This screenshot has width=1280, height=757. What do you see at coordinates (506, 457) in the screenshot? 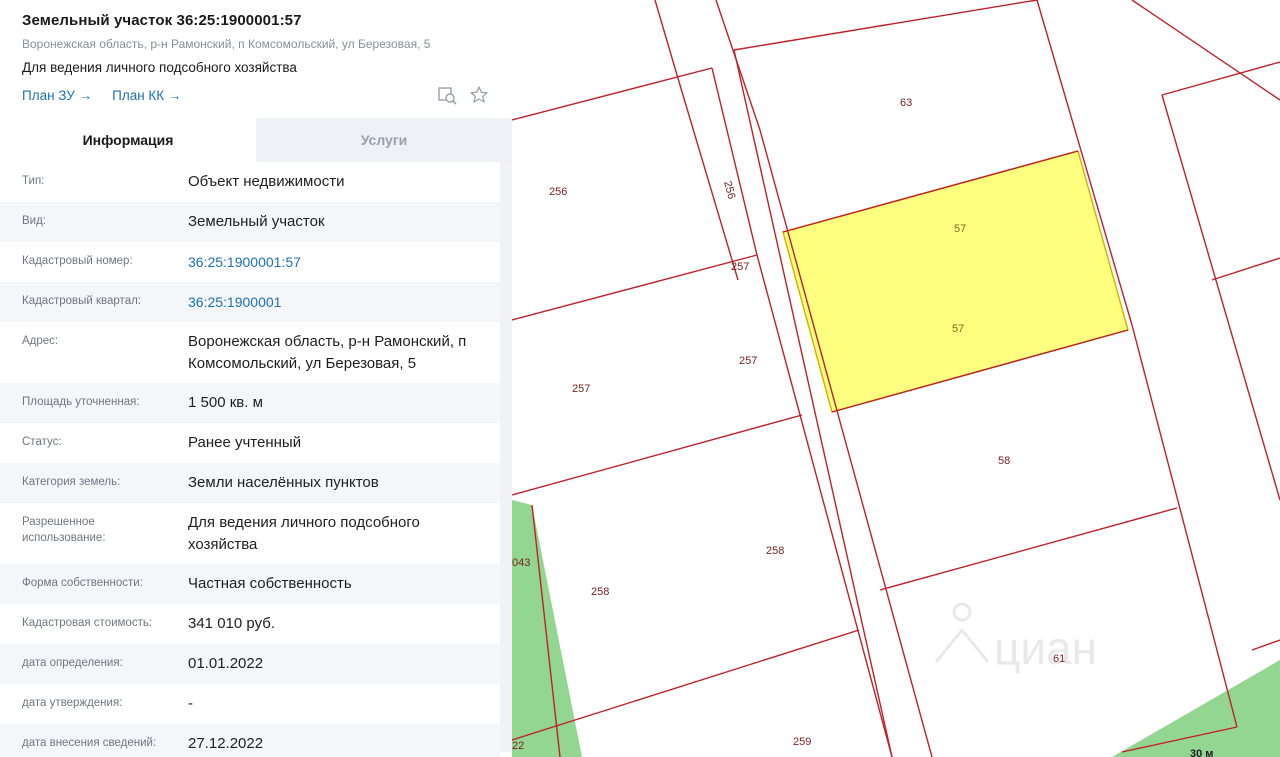
I see `panel-scrollbar` at bounding box center [506, 457].